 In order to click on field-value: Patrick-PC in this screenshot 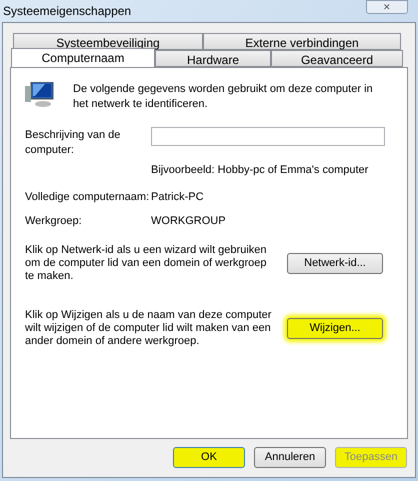, I will do `click(177, 197)`.